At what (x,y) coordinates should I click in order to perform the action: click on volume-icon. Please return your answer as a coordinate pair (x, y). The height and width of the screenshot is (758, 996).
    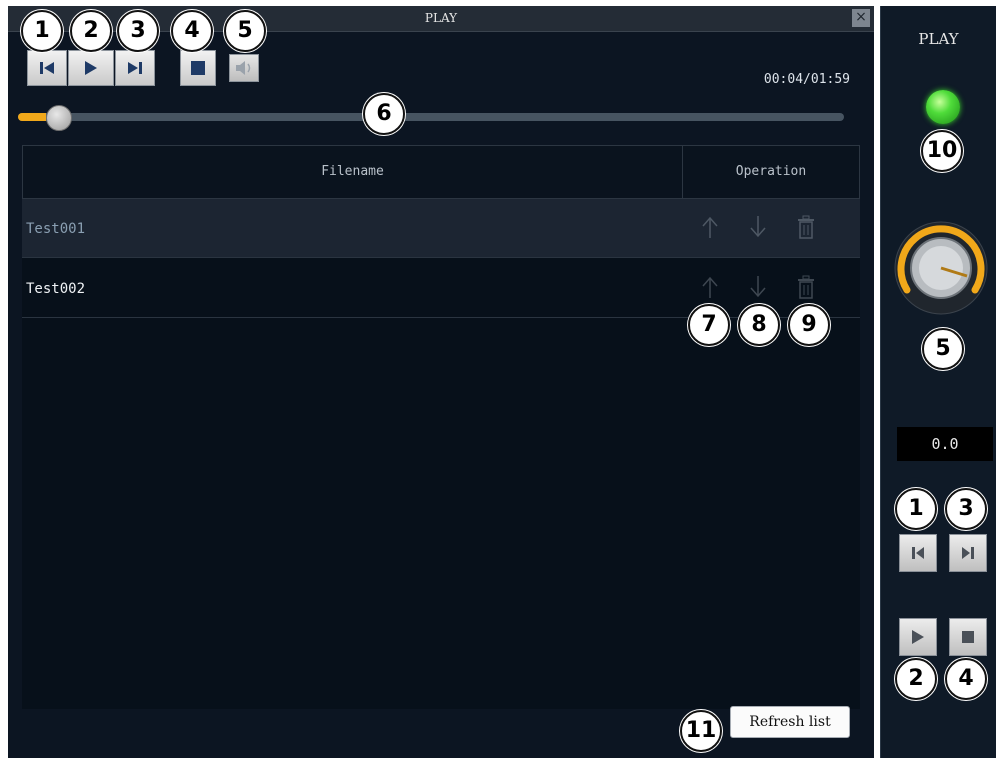
    Looking at the image, I should click on (243, 68).